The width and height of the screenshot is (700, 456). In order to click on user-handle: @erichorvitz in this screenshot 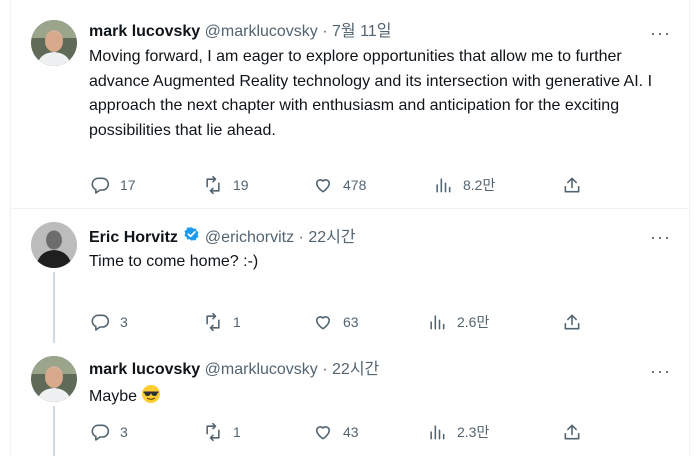, I will do `click(249, 237)`.